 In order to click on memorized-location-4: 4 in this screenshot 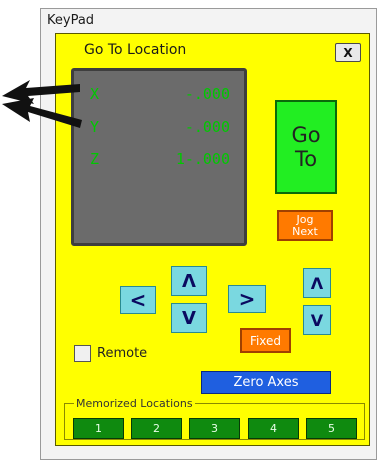, I will do `click(273, 428)`.